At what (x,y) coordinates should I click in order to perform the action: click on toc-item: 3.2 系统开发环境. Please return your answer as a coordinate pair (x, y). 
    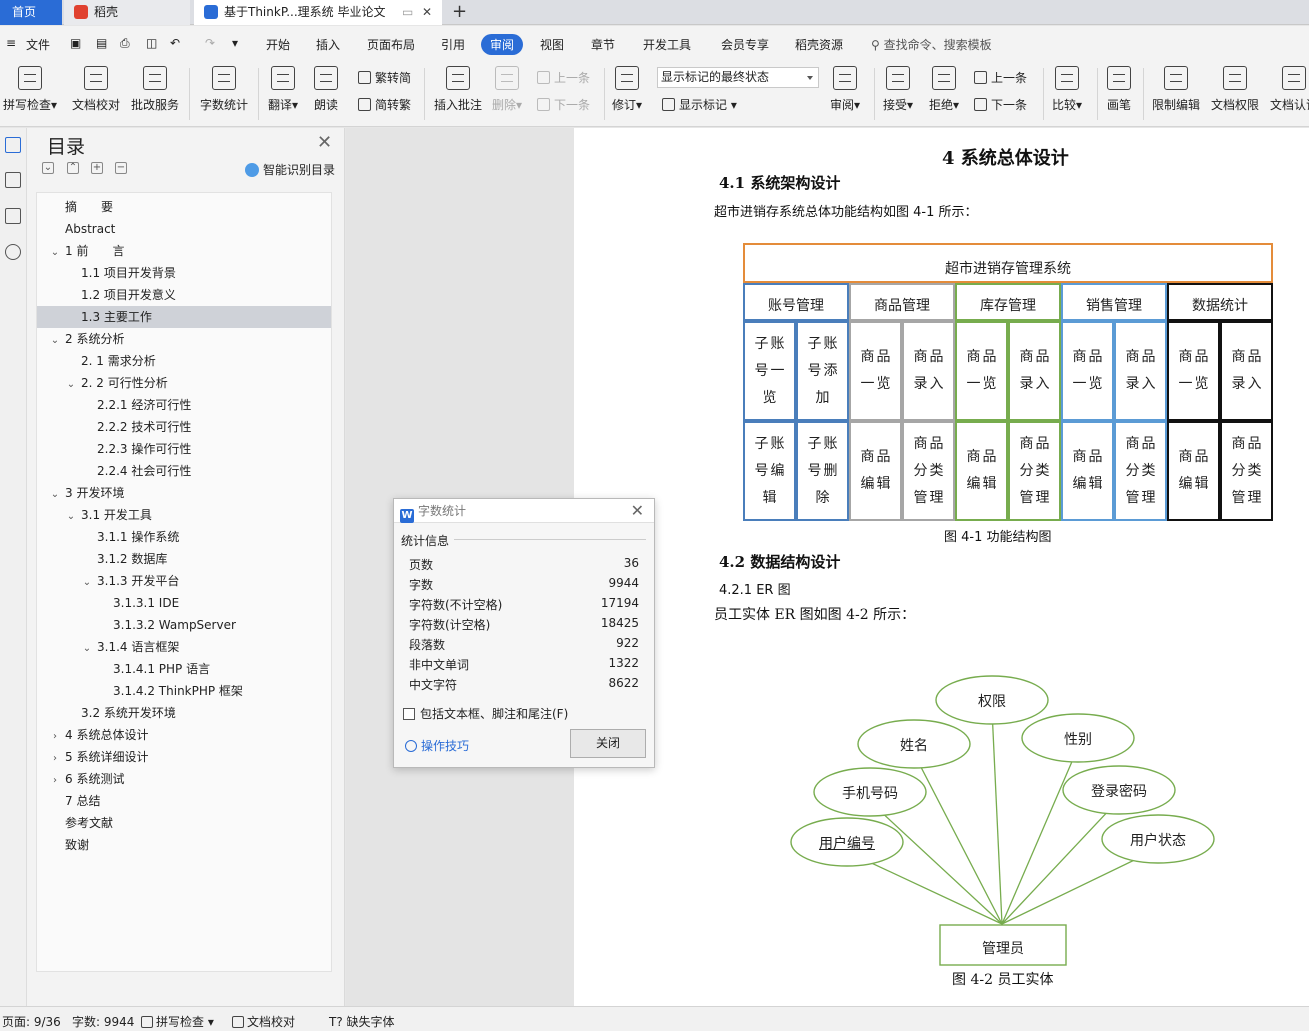
    Looking at the image, I should click on (184, 713).